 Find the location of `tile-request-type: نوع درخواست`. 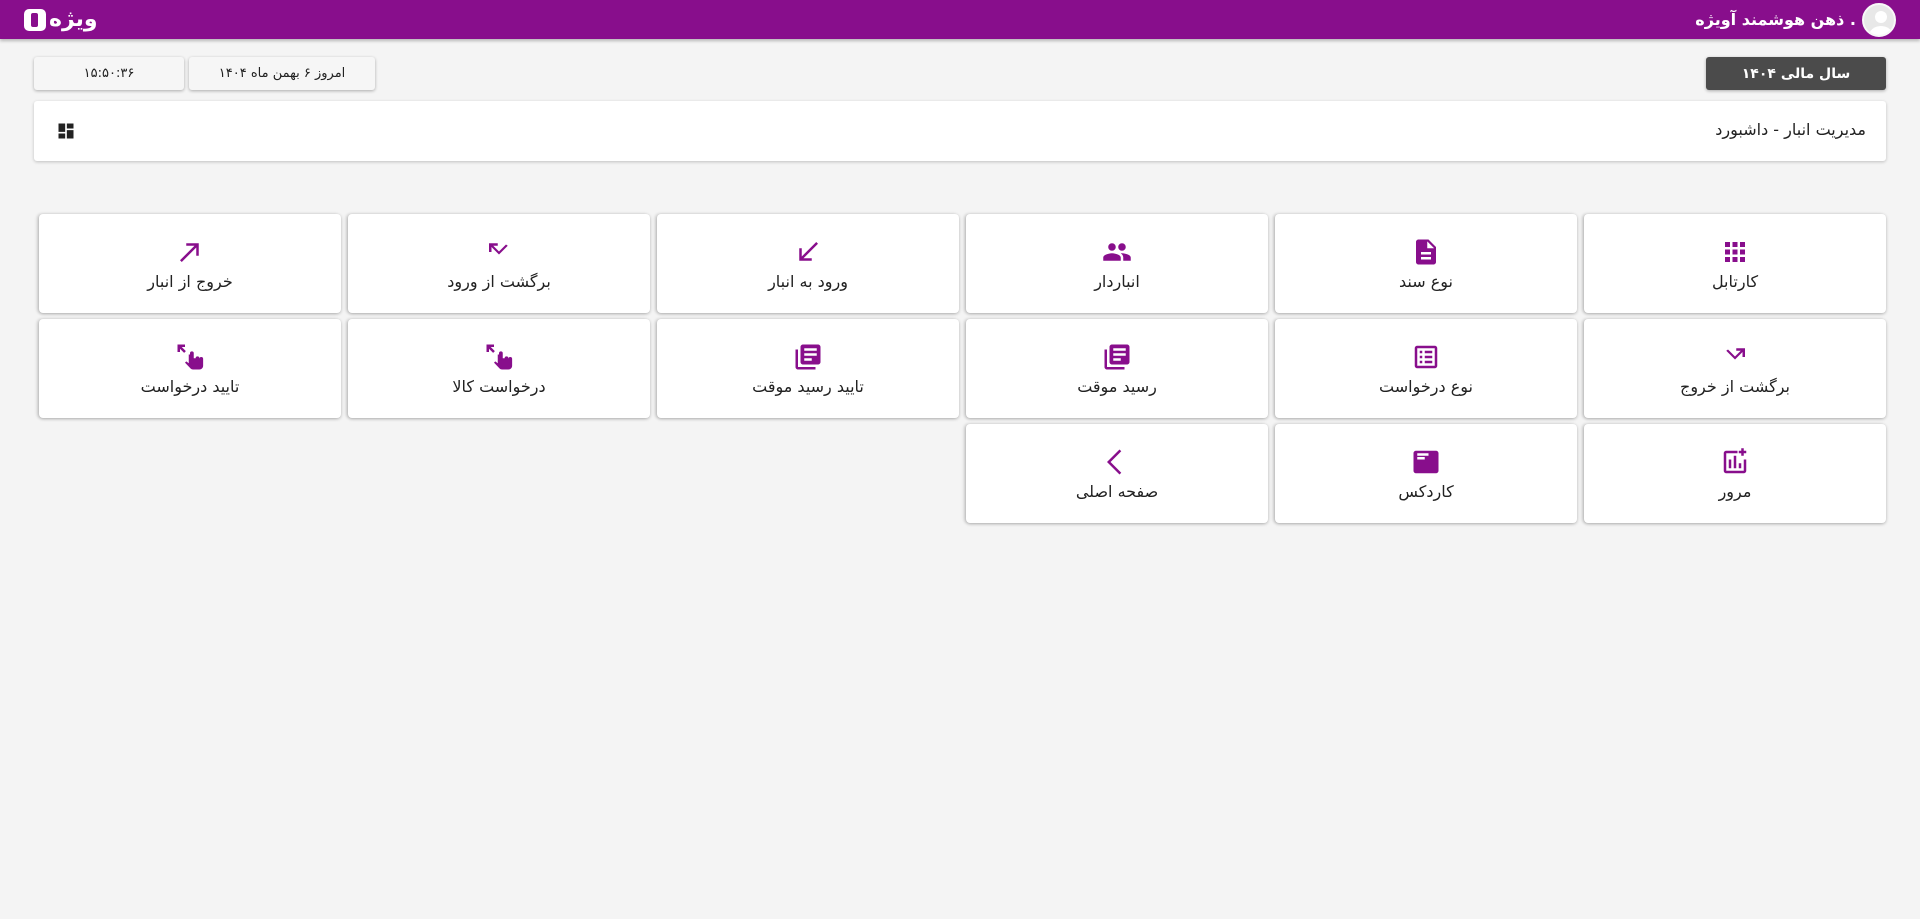

tile-request-type: نوع درخواست is located at coordinates (1426, 368).